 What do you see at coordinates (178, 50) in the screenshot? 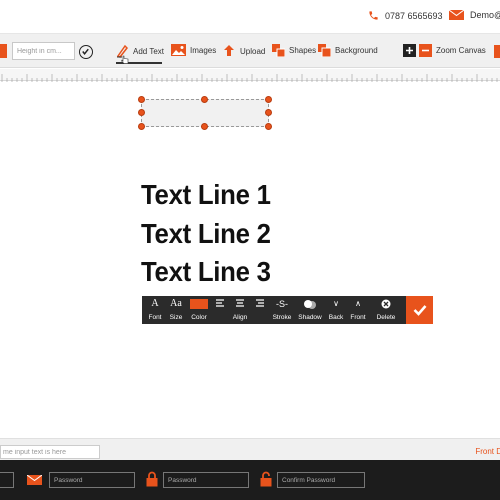
I see `image-icon` at bounding box center [178, 50].